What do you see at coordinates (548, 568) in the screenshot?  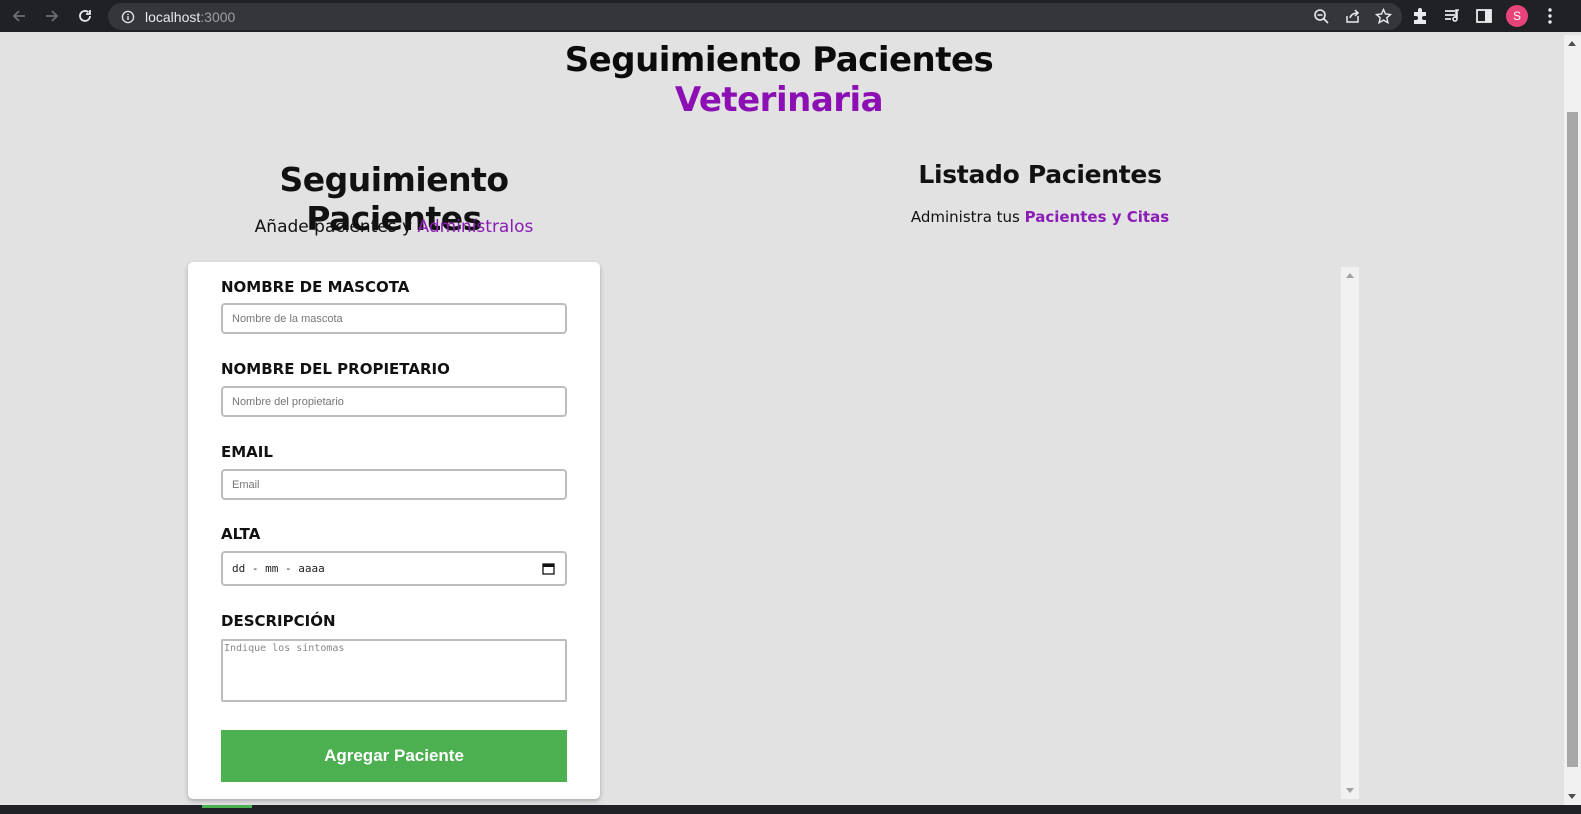 I see `calendar-icon` at bounding box center [548, 568].